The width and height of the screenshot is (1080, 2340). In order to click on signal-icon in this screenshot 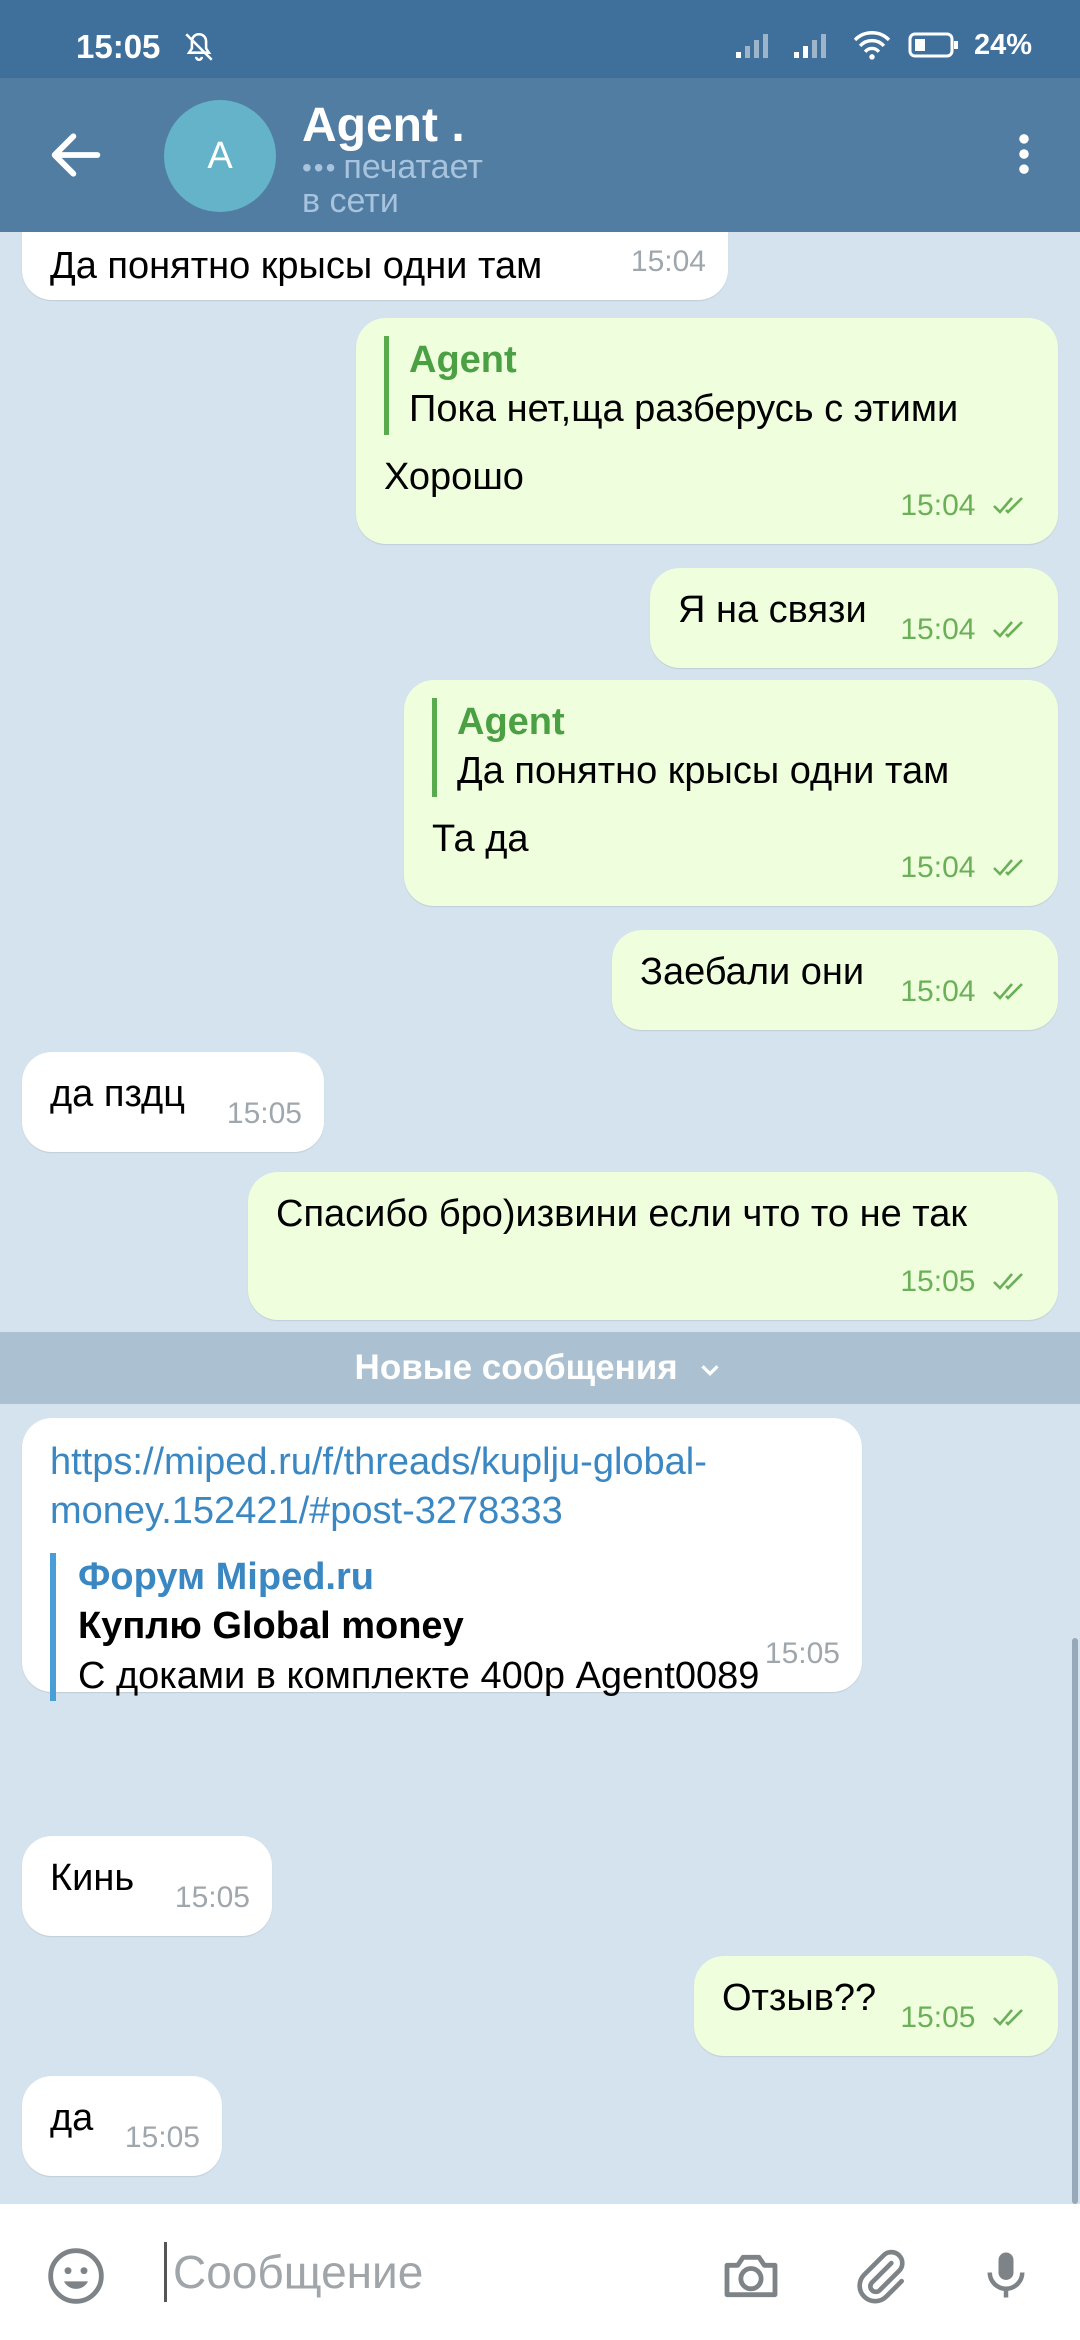, I will do `click(751, 46)`.